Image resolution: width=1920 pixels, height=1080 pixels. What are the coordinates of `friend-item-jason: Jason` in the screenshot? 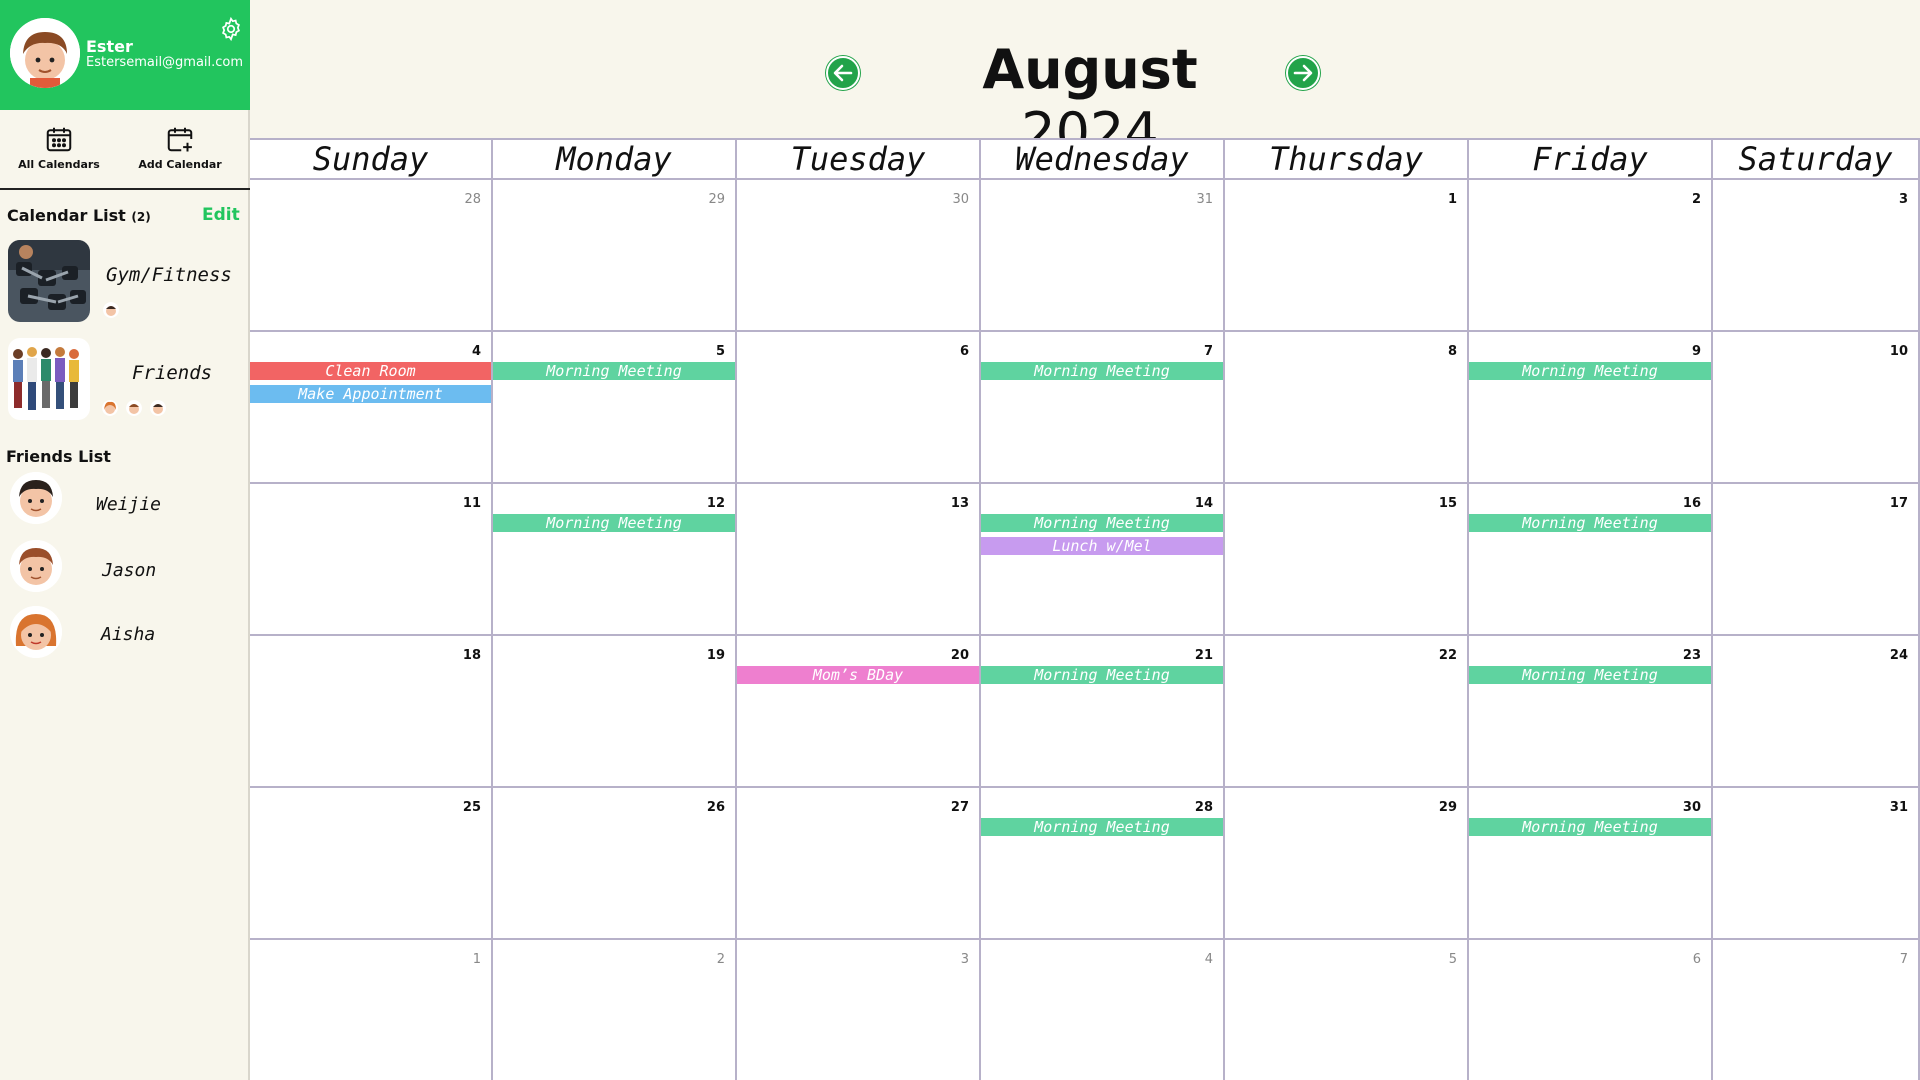 It's located at (125, 568).